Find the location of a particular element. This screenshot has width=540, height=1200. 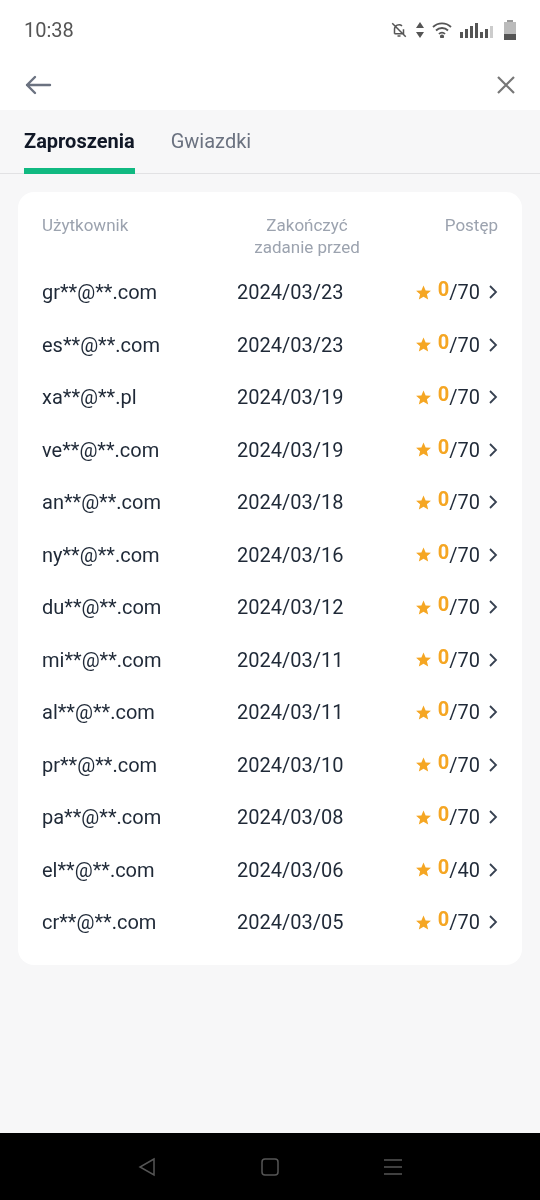

invite-row: pa**@**.com 2024/03/08 0/70 is located at coordinates (270, 817).